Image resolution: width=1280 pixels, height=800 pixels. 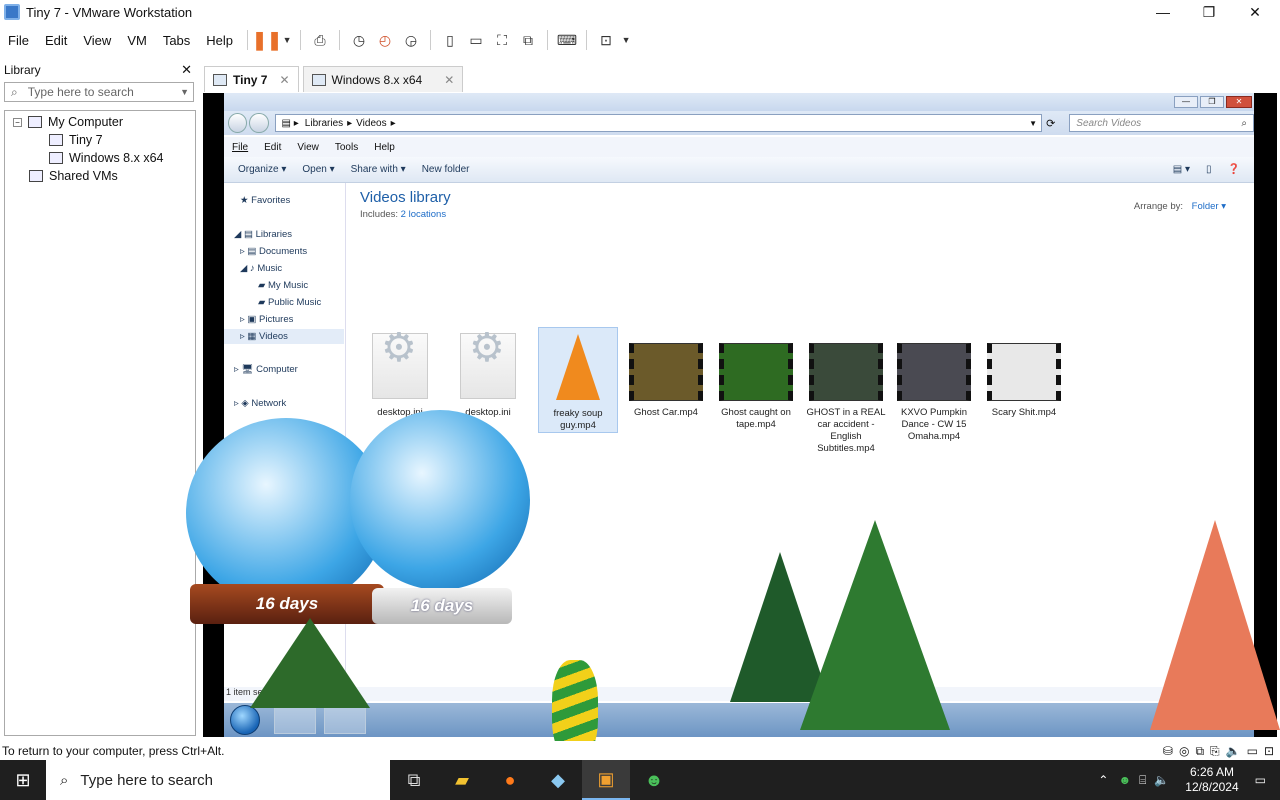 I want to click on file-item: Ghost caught on tape.mp4, so click(x=756, y=387).